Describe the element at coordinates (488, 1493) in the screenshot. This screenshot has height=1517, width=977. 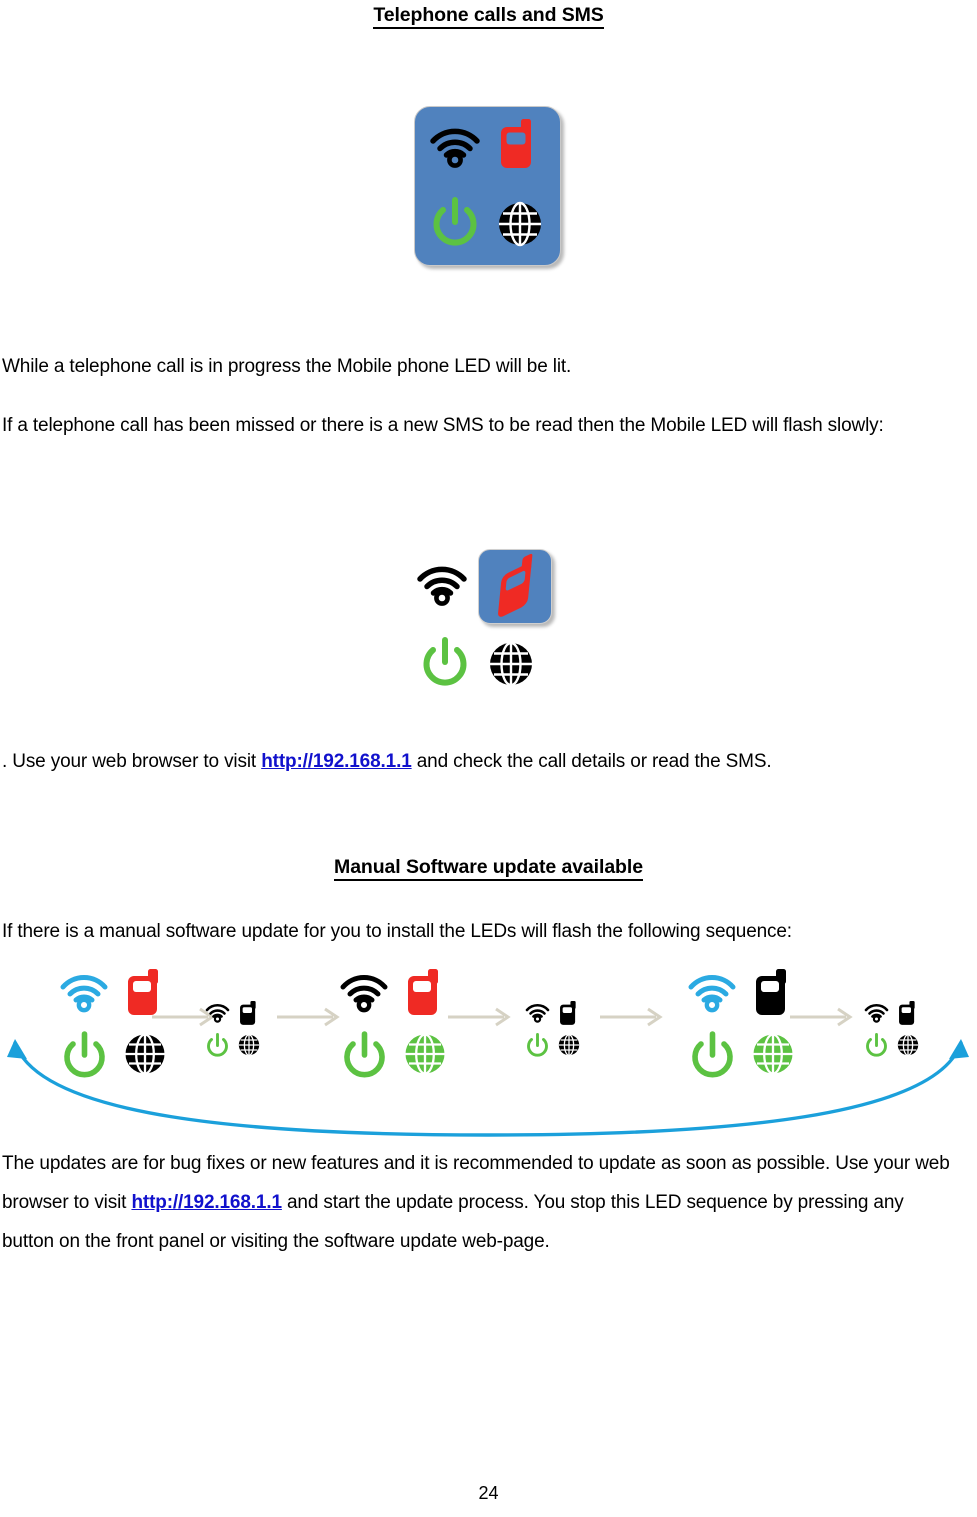
I see `page-number: 24` at that location.